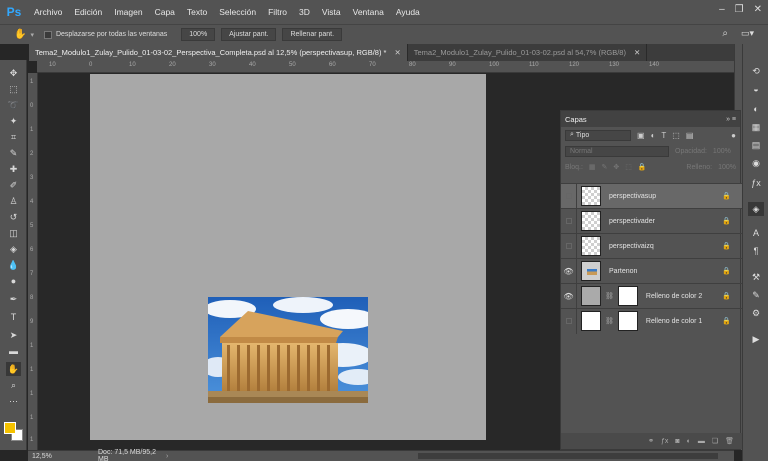  What do you see at coordinates (198, 34) in the screenshot?
I see `zoom-100-button: 100%` at bounding box center [198, 34].